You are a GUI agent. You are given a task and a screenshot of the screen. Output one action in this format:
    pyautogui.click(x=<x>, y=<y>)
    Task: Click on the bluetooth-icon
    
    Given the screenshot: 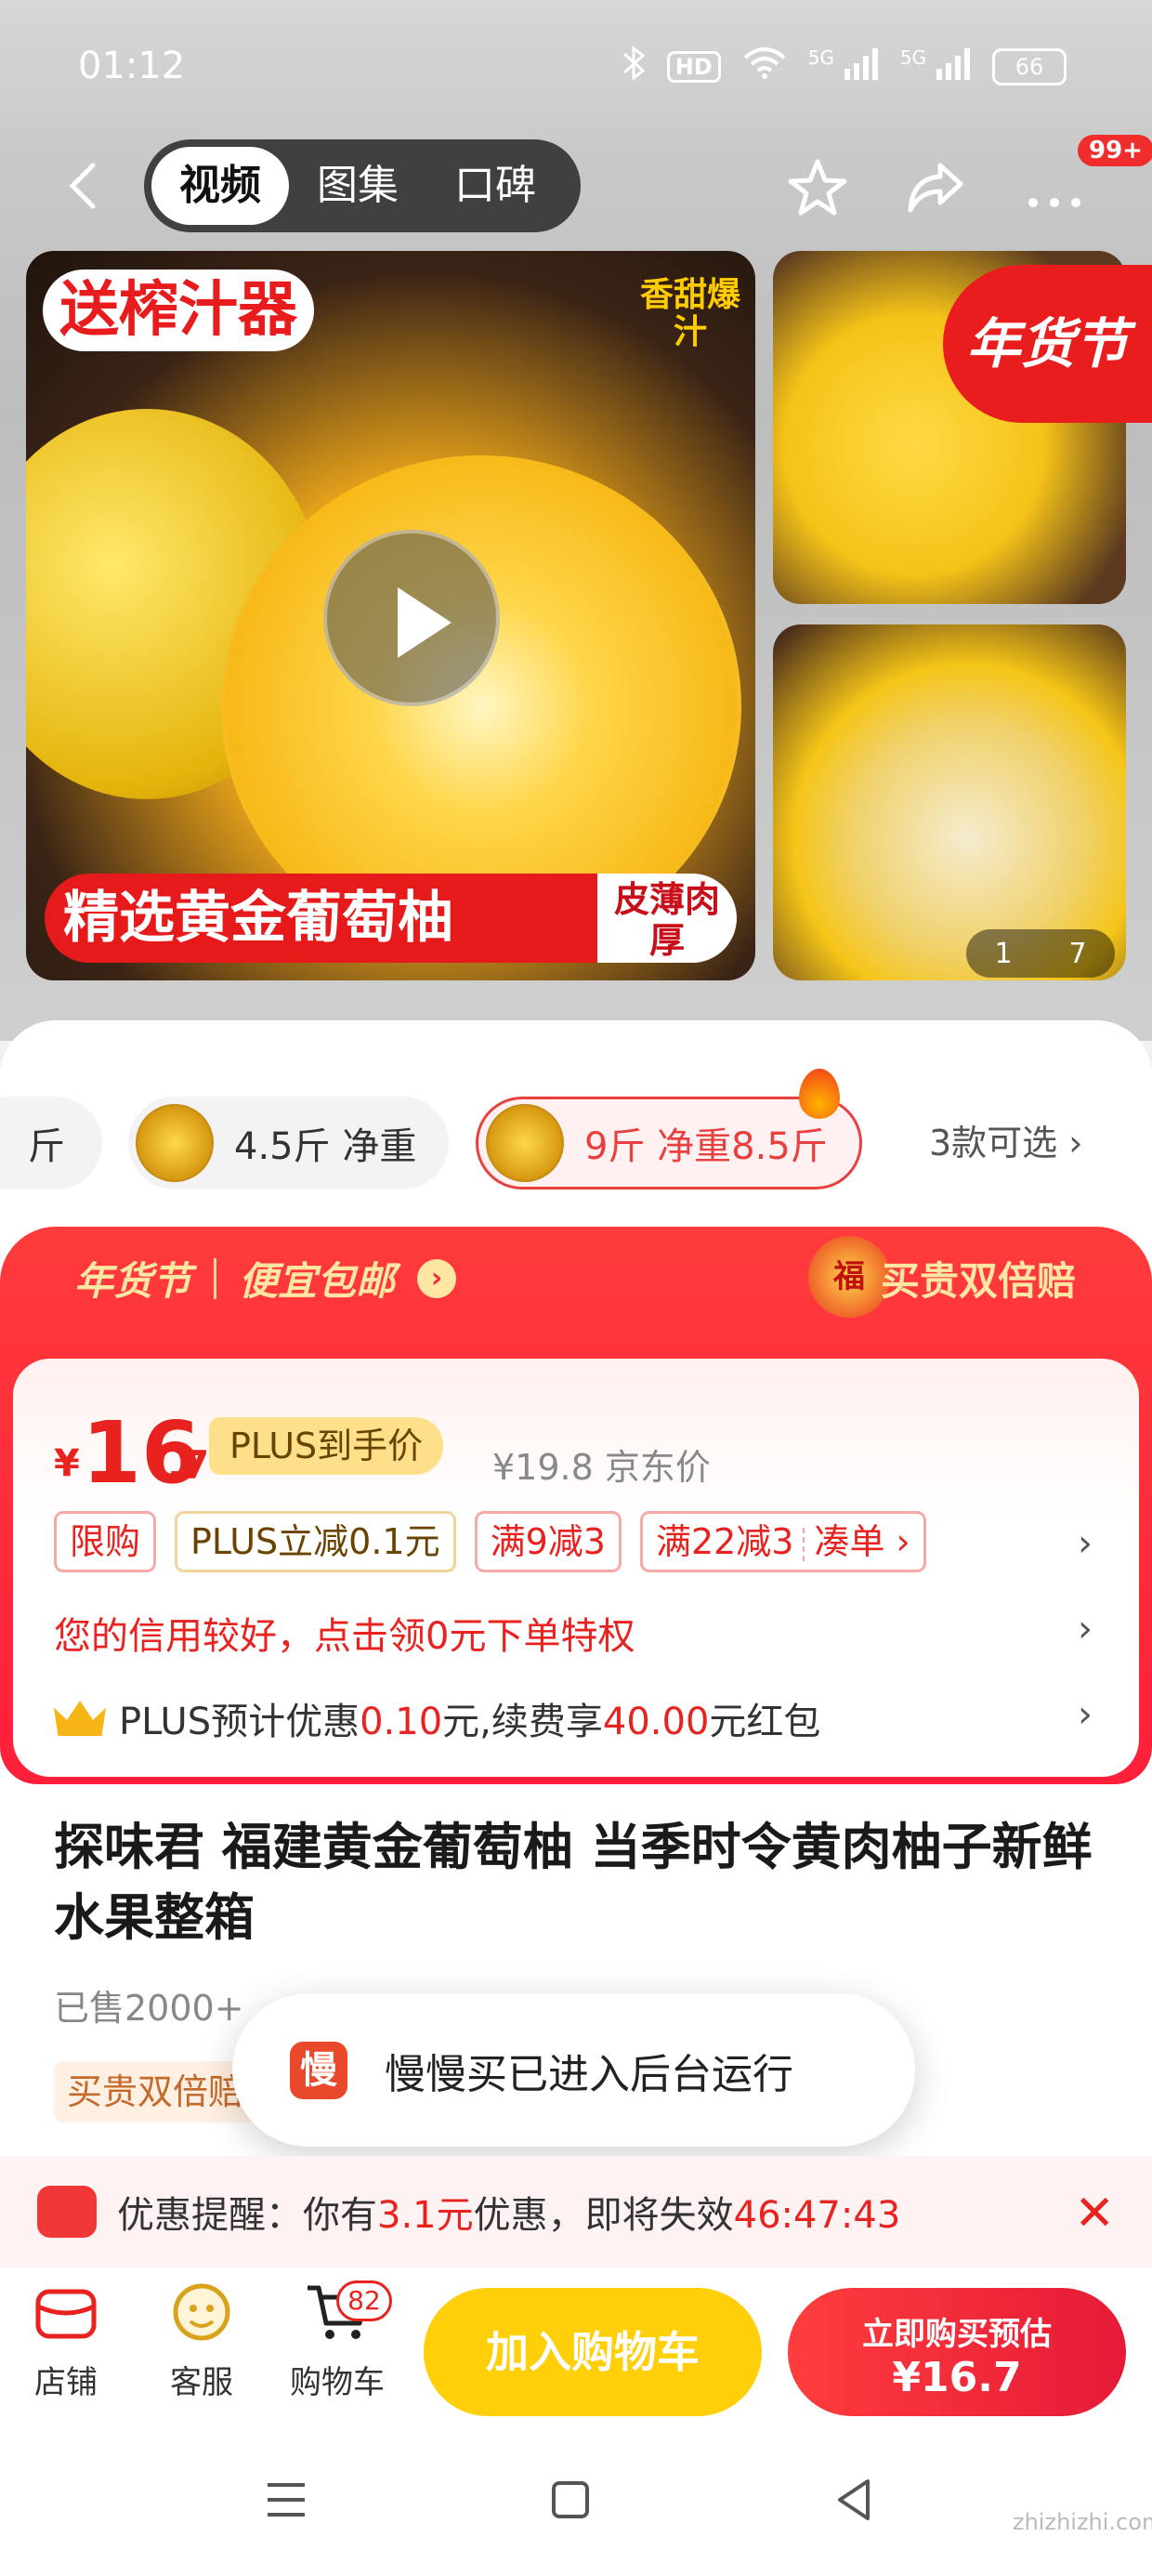 What is the action you would take?
    pyautogui.click(x=634, y=66)
    